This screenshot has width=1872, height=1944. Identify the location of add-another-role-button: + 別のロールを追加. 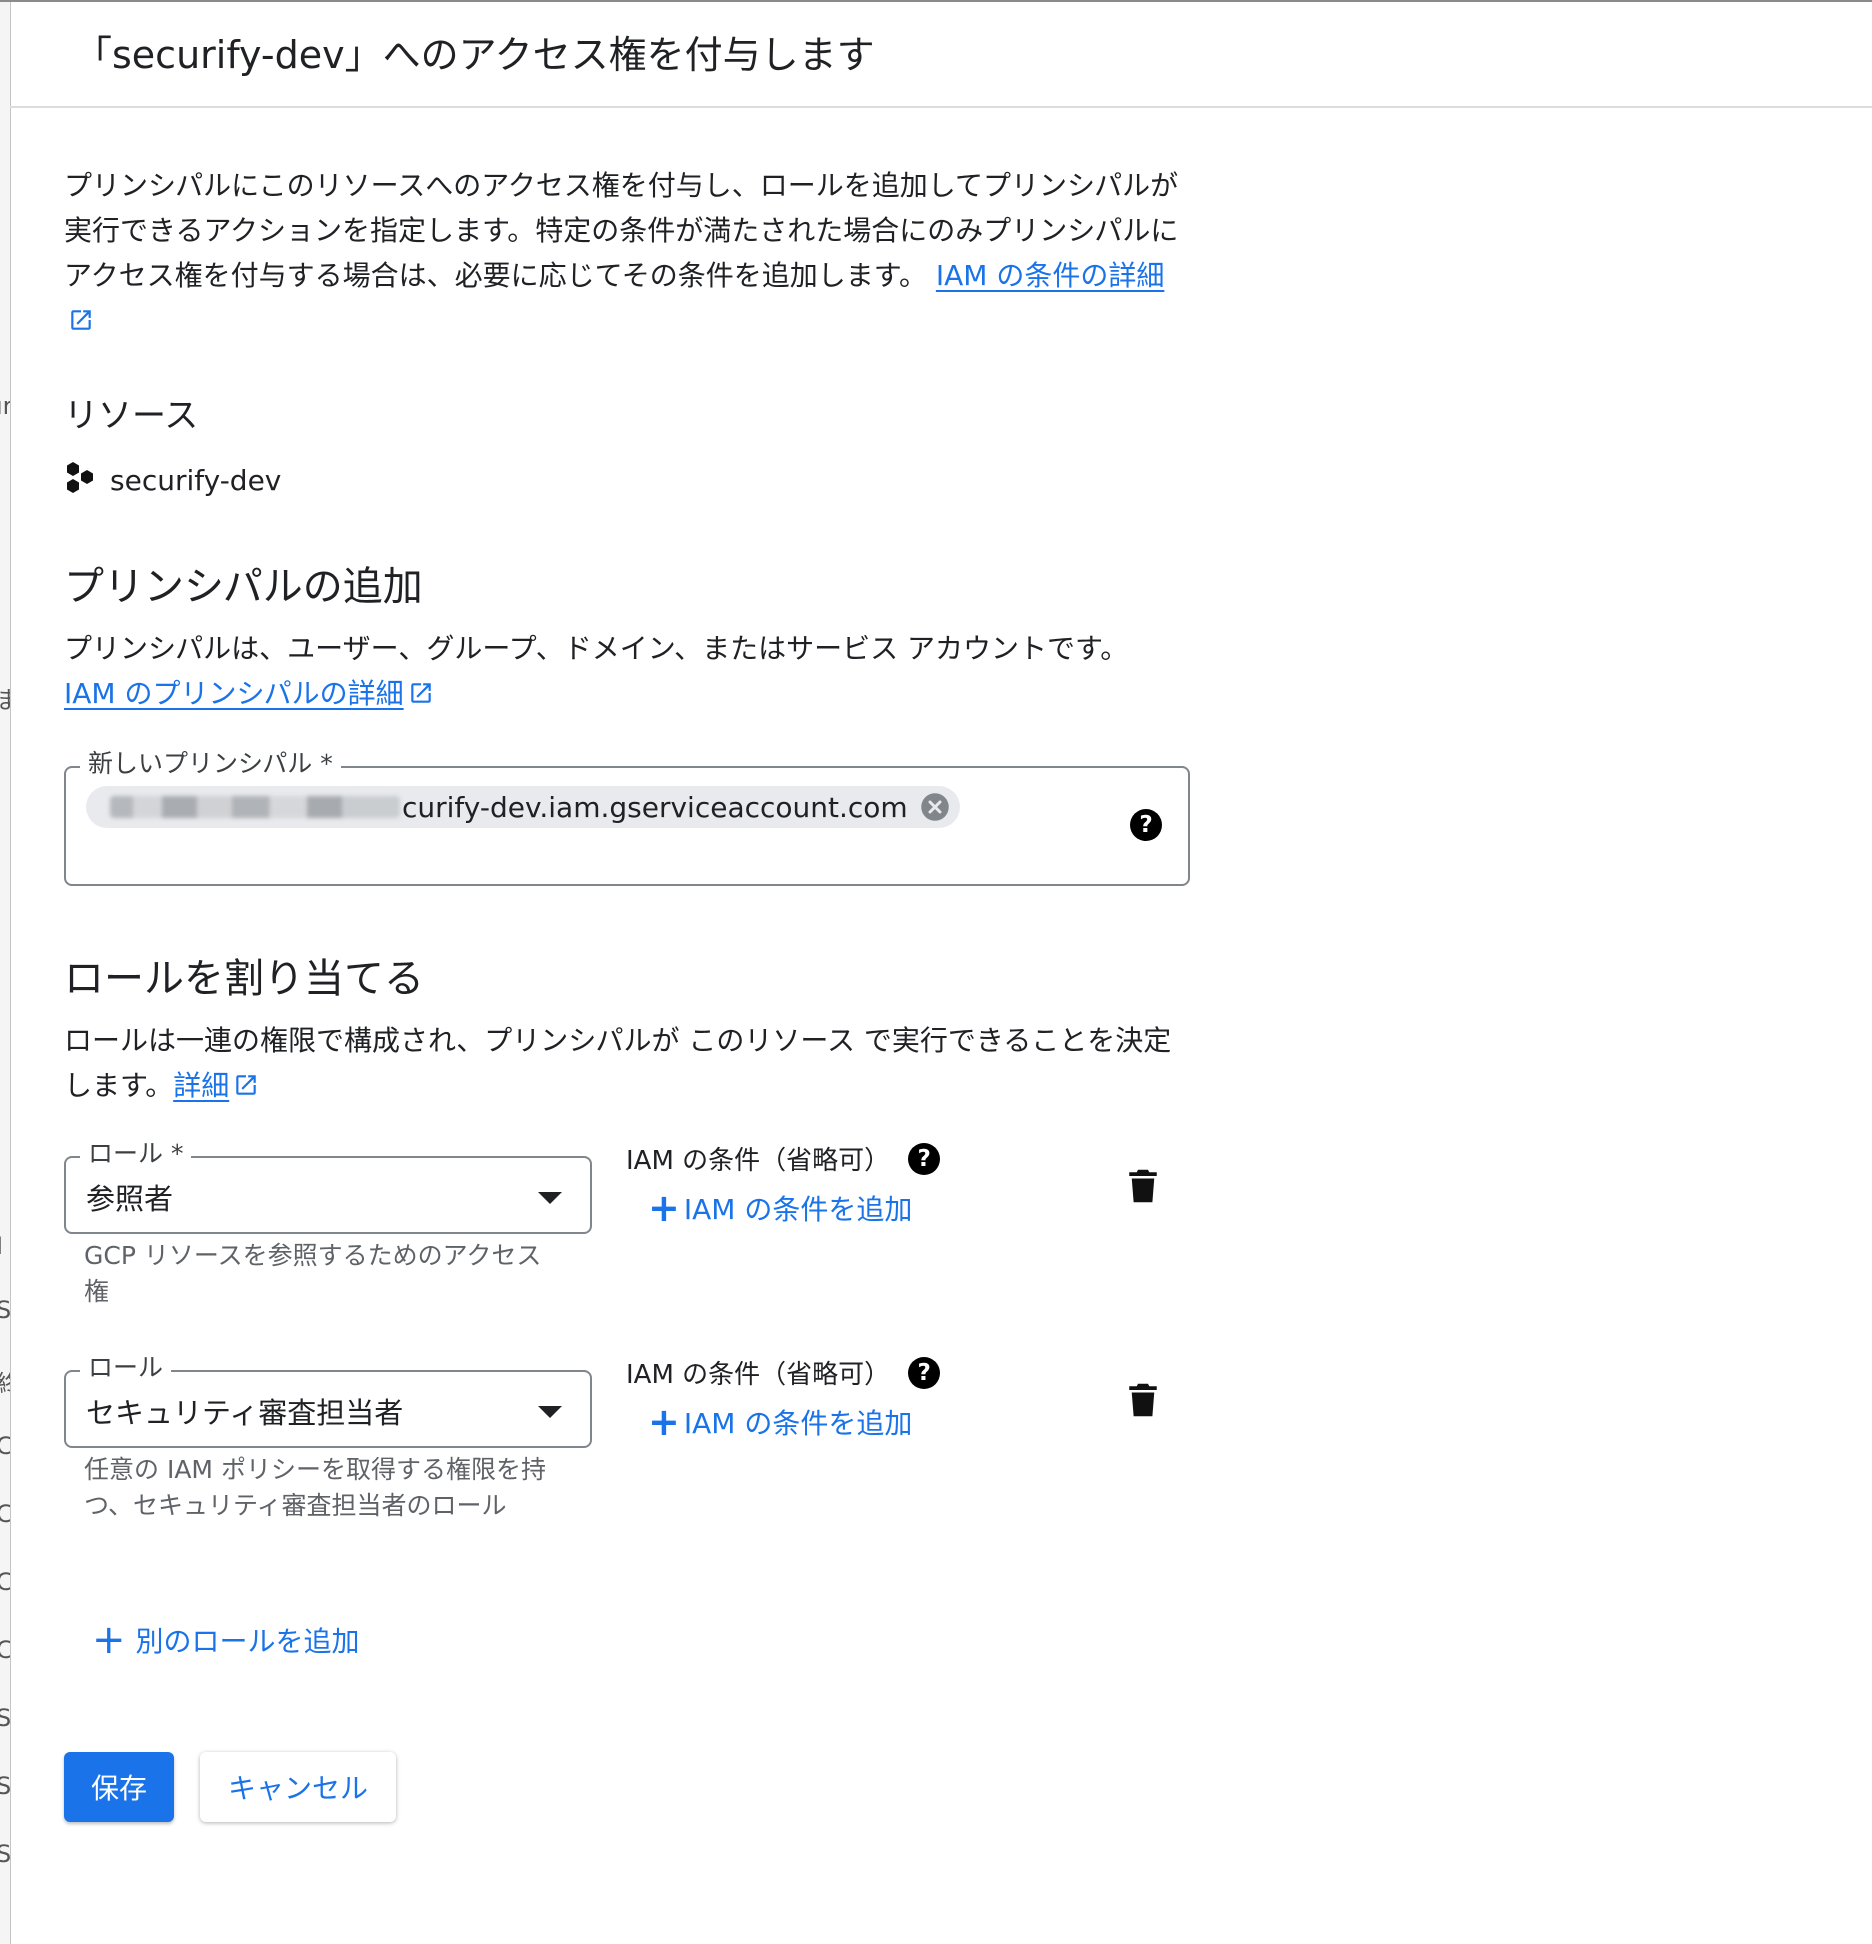
(226, 1640).